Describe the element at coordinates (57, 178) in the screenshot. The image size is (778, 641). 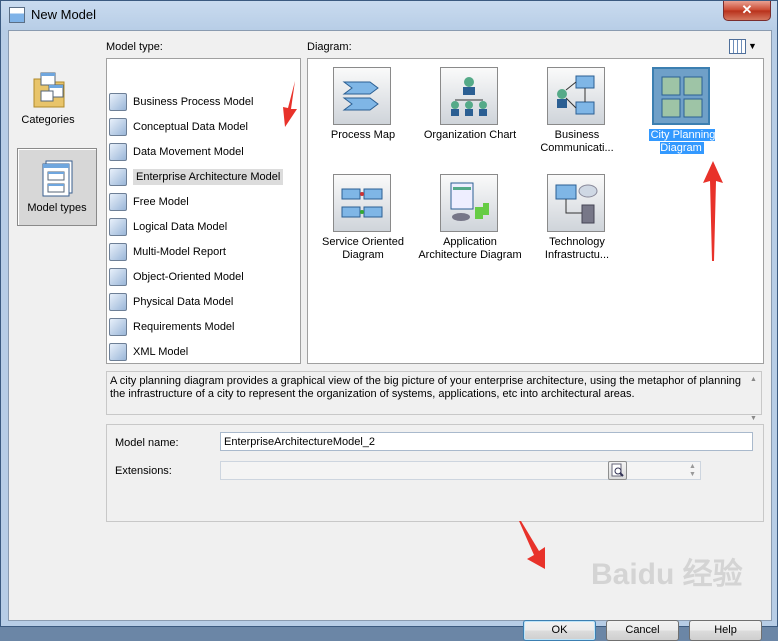
I see `model-types-icon` at that location.